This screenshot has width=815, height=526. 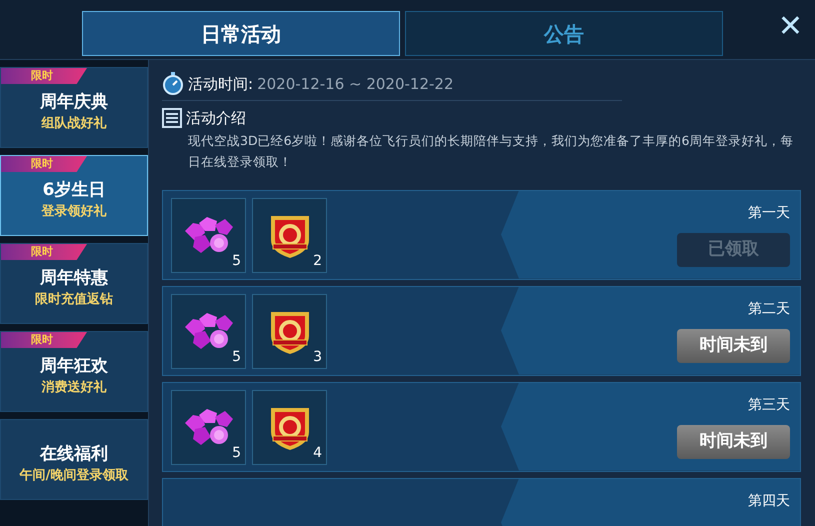 I want to click on day-label: 第二天, so click(x=769, y=309).